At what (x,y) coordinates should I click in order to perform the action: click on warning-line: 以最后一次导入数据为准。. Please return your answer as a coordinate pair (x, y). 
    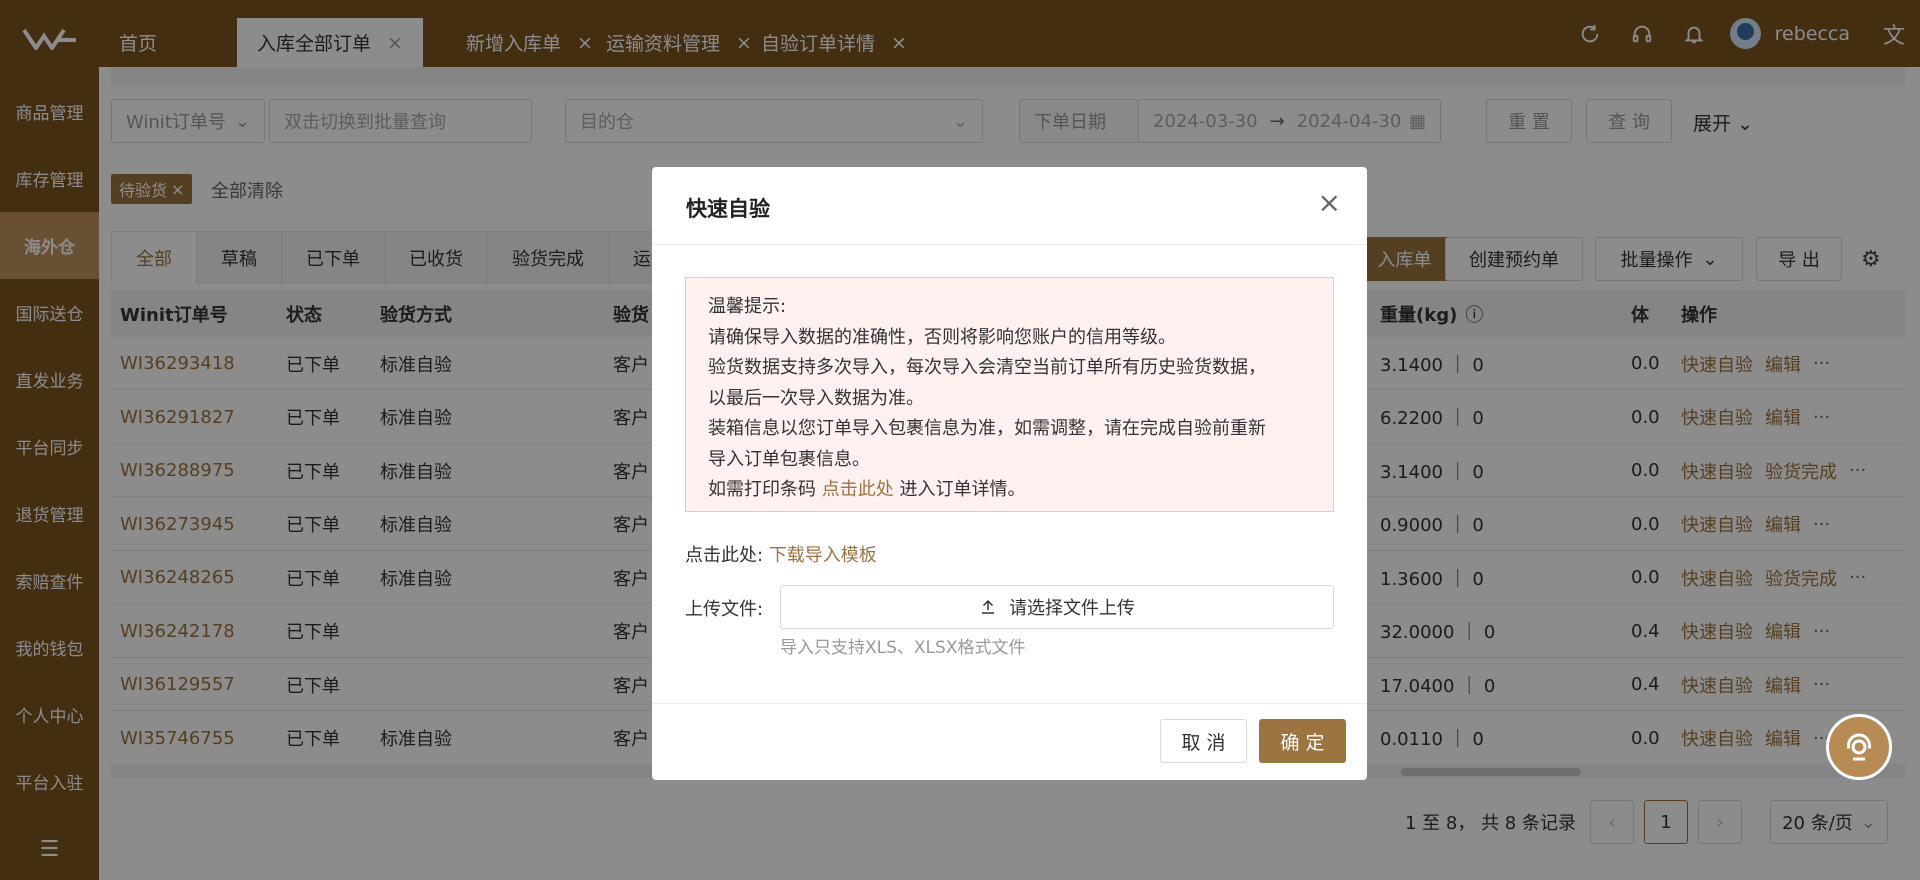
    Looking at the image, I should click on (816, 398).